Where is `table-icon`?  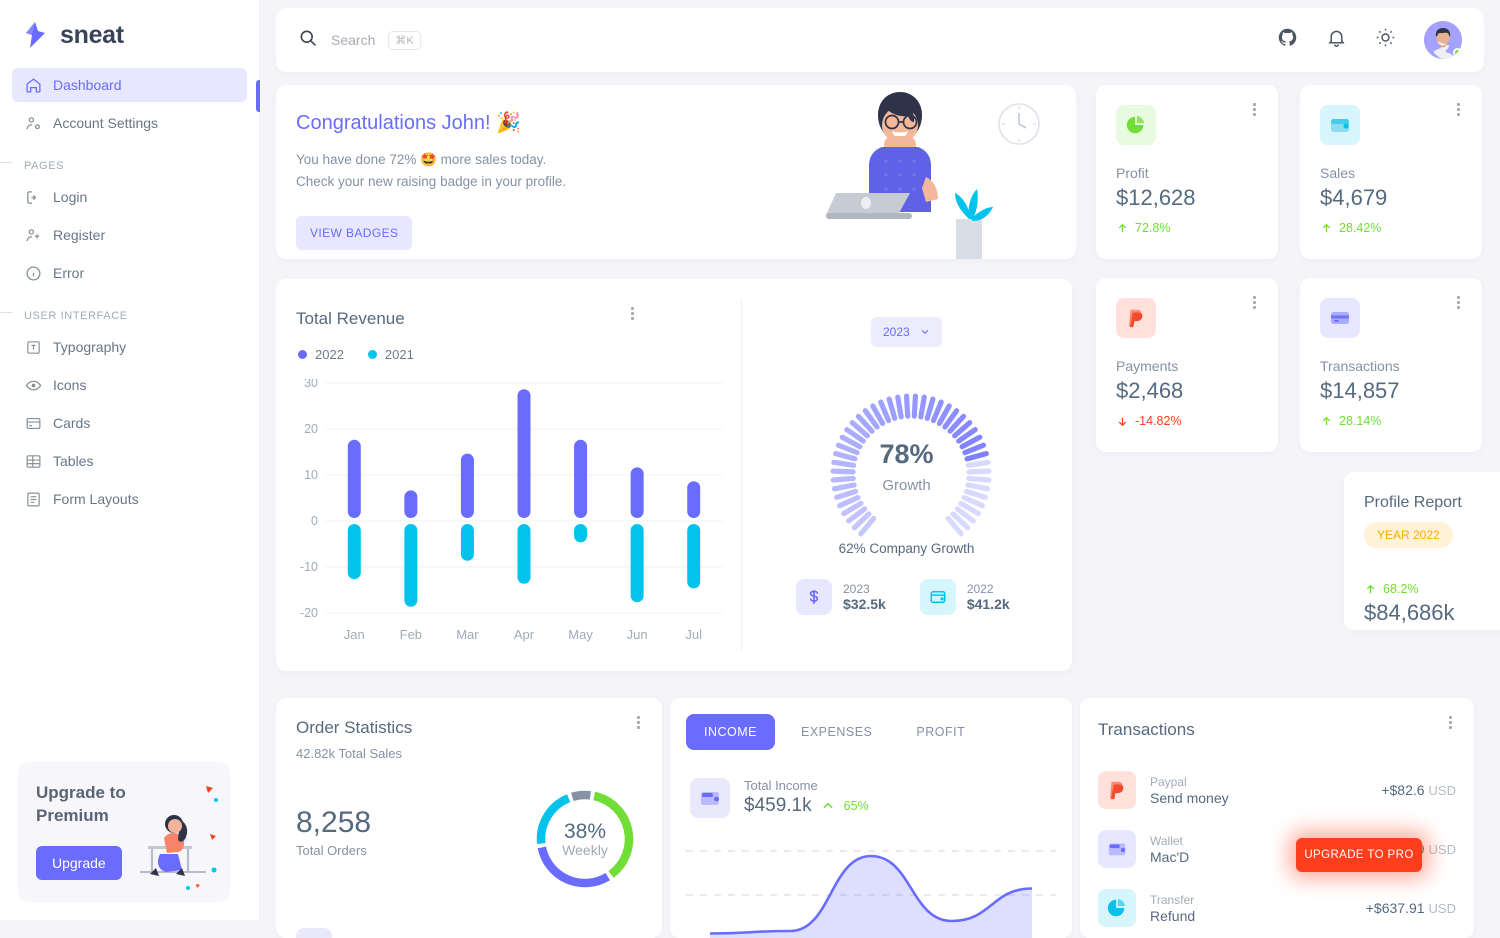 table-icon is located at coordinates (33, 461).